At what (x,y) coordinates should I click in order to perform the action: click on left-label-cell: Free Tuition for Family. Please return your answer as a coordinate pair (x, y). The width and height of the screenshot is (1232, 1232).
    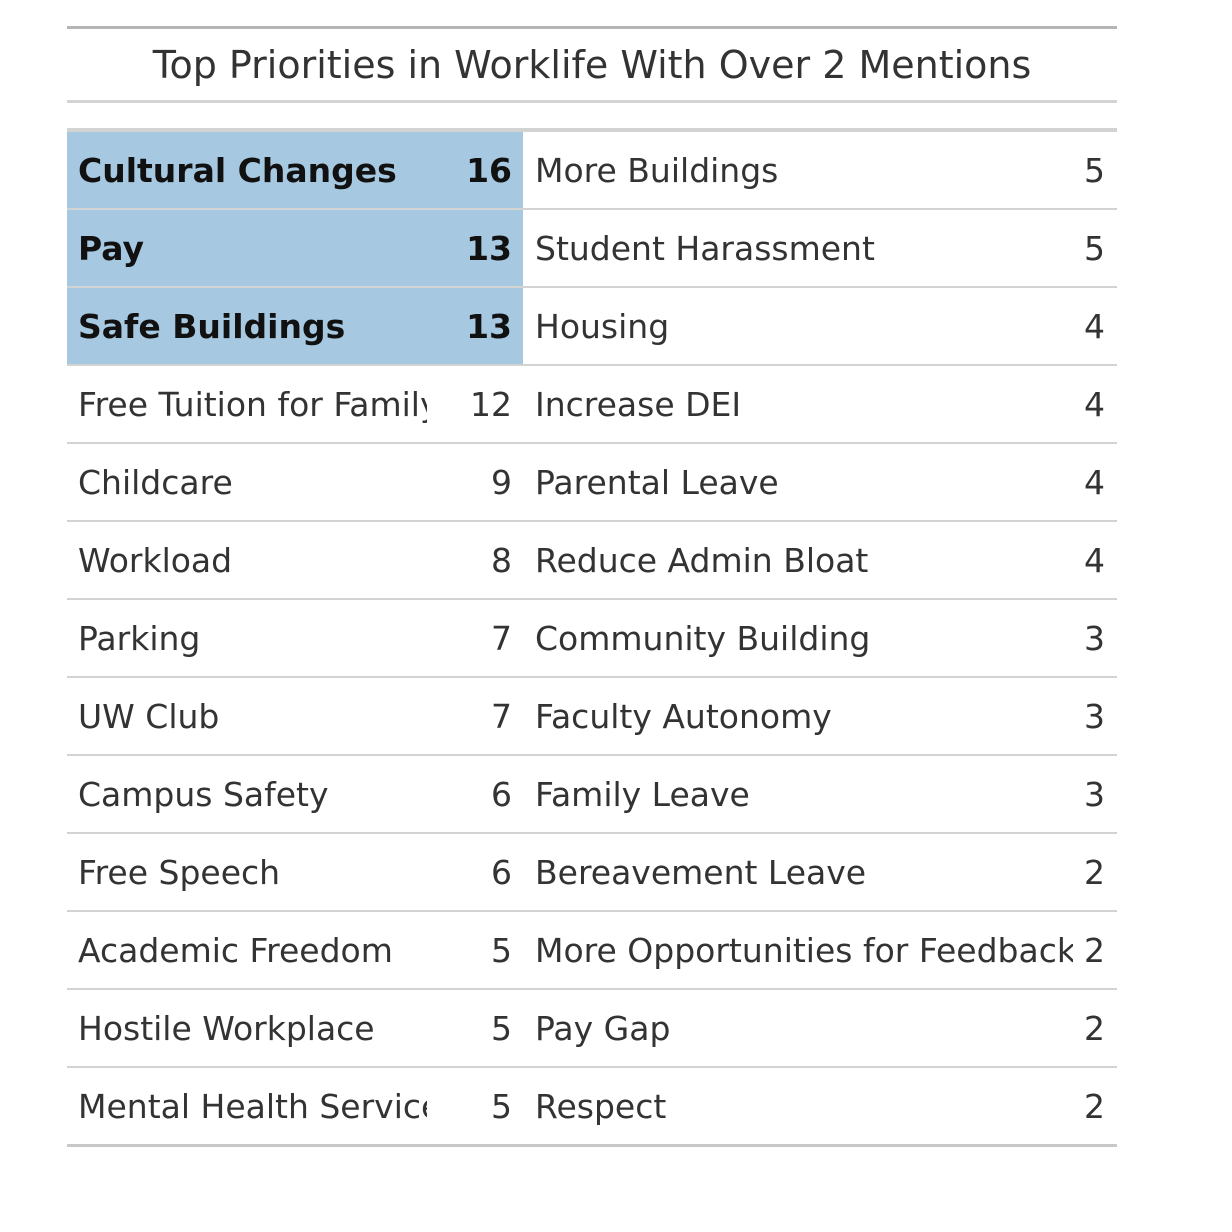
    Looking at the image, I should click on (252, 404).